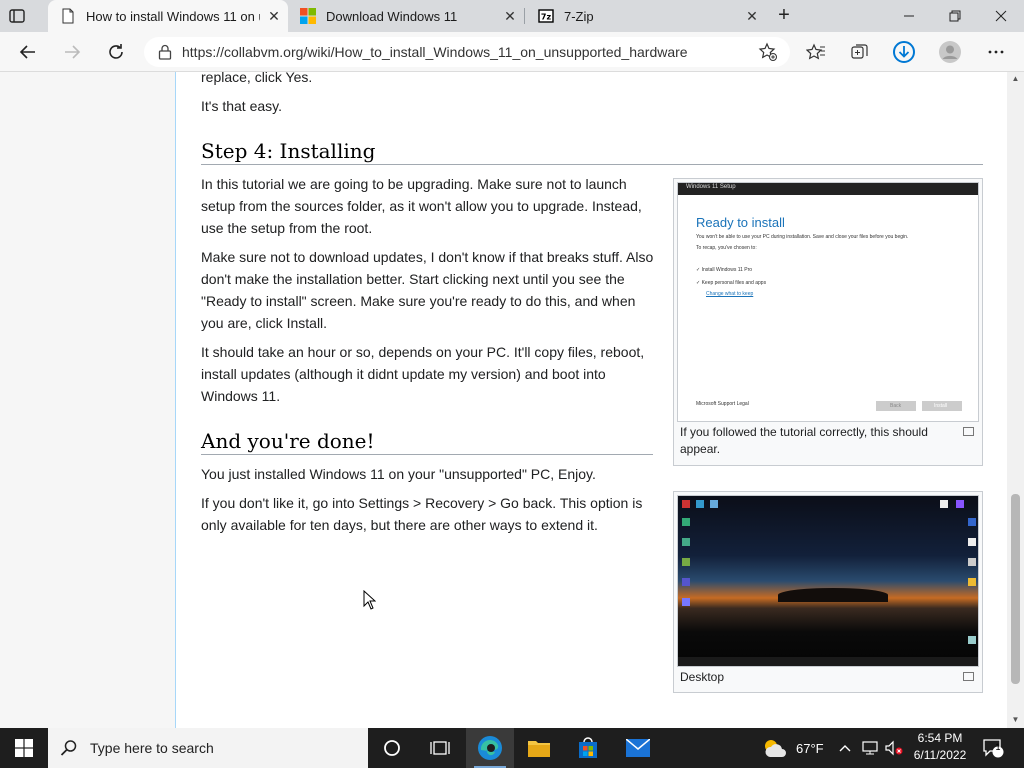 Image resolution: width=1024 pixels, height=768 pixels. I want to click on restore-icon, so click(955, 16).